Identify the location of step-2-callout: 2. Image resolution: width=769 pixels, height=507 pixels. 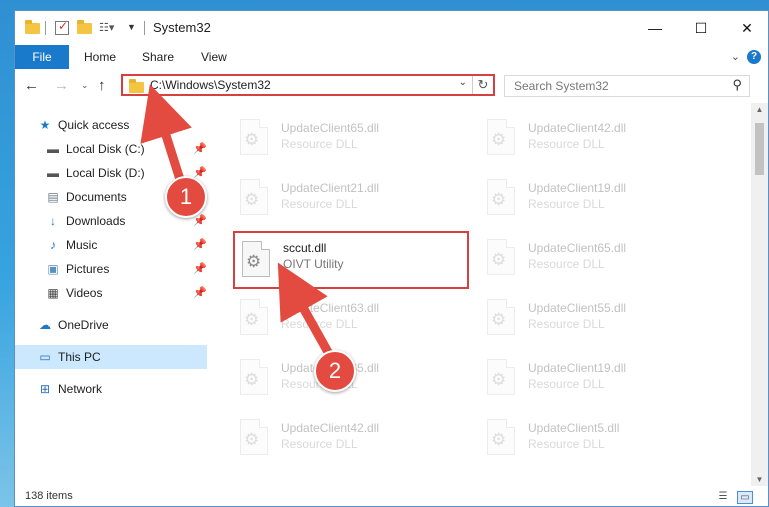
(335, 371).